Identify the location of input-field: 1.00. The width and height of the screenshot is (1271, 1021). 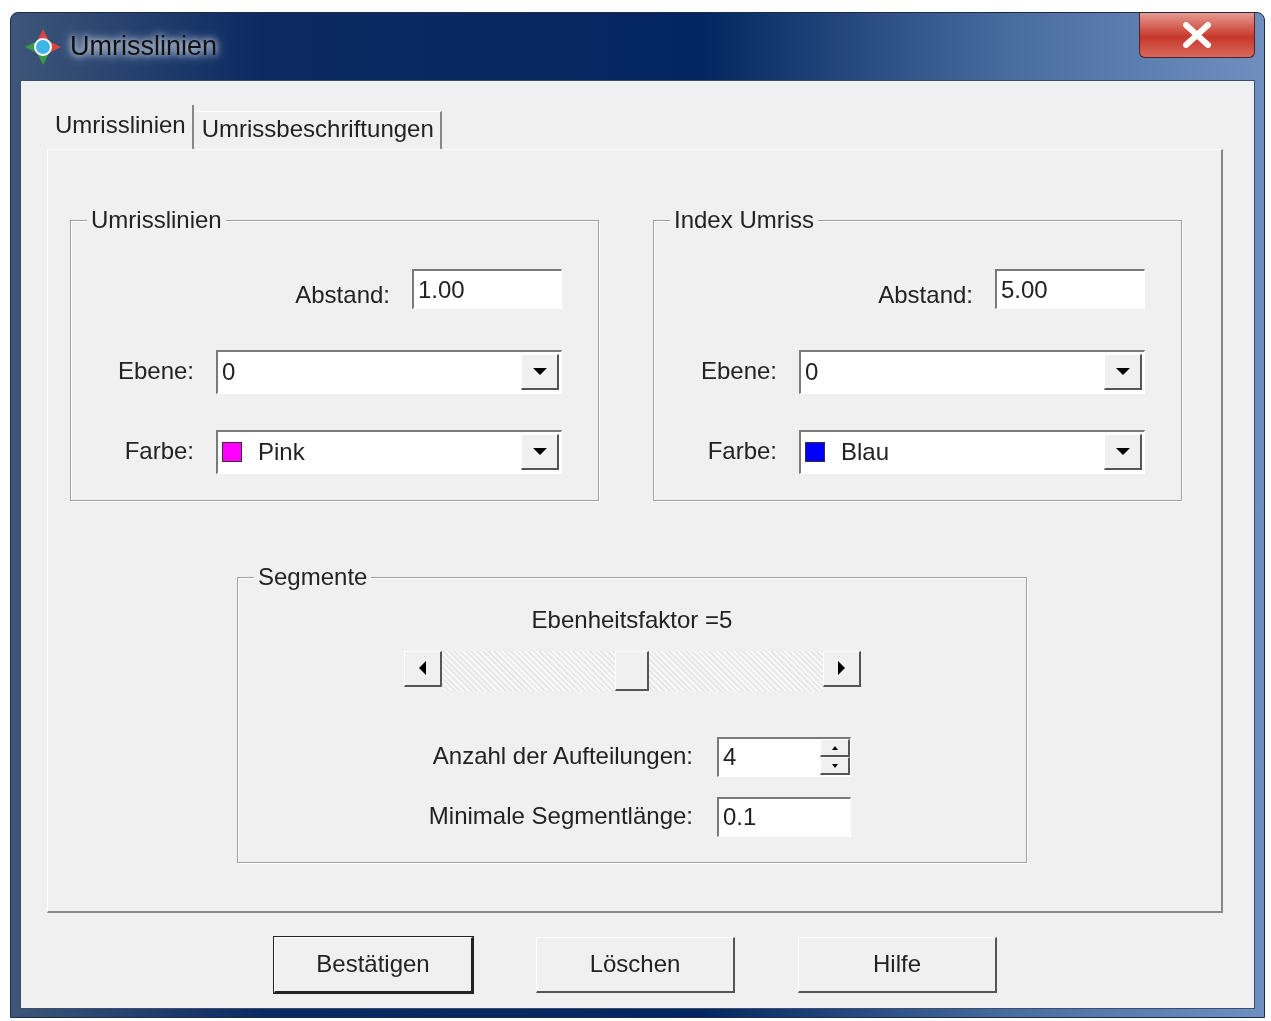
(487, 289).